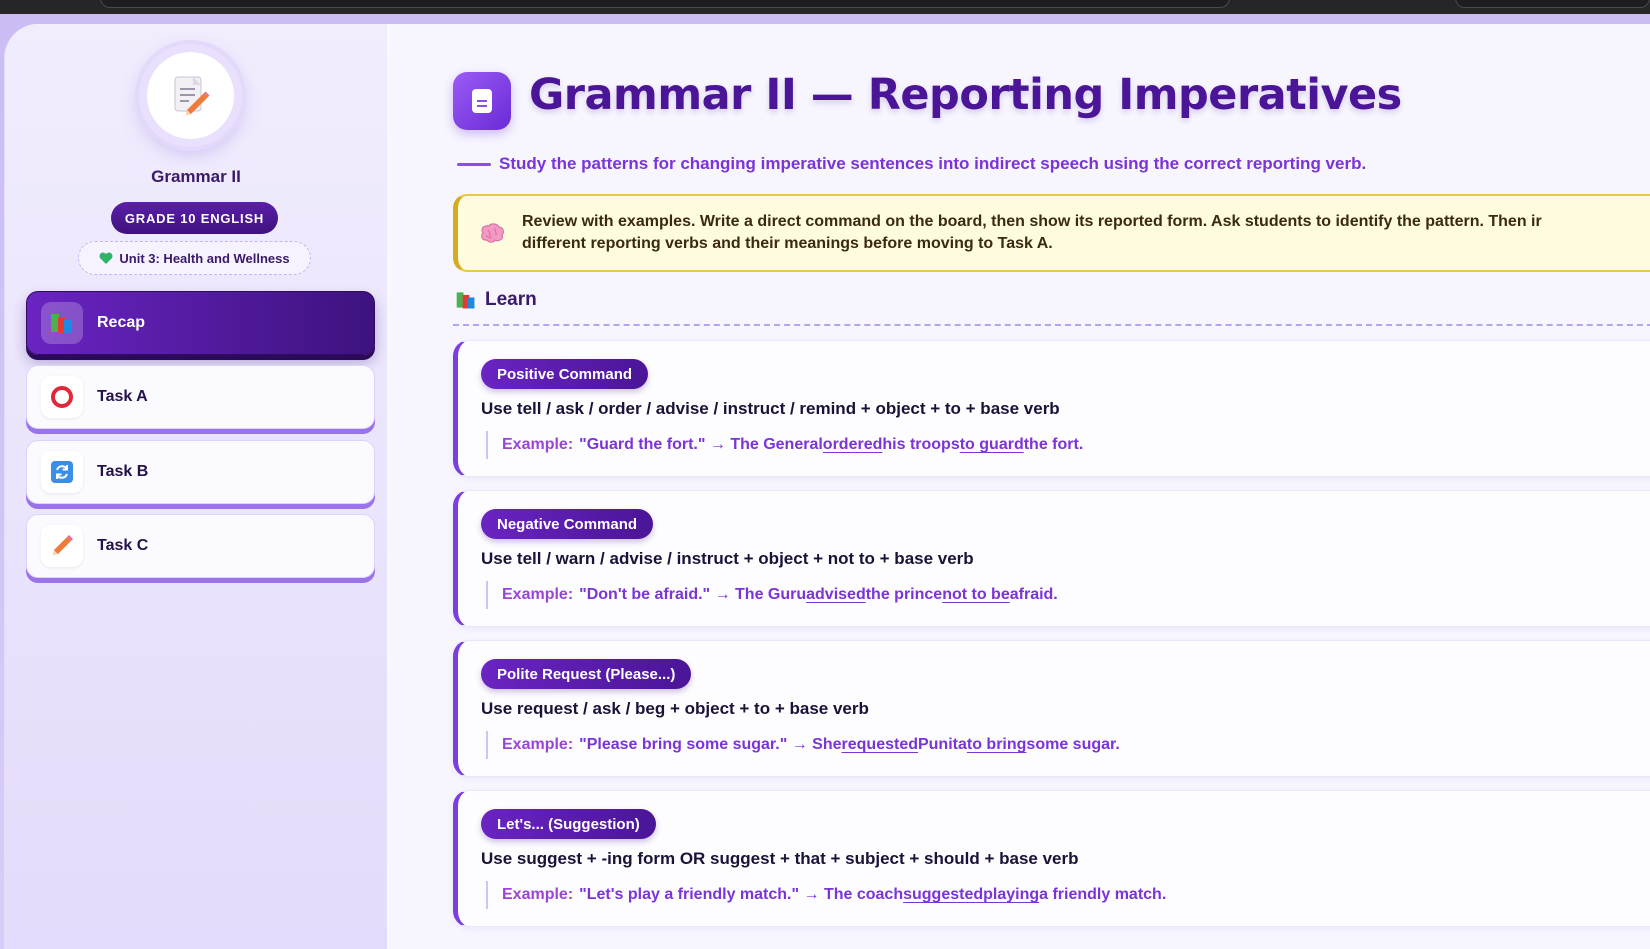  Describe the element at coordinates (1053, 444) in the screenshot. I see `example-text: the fort.` at that location.